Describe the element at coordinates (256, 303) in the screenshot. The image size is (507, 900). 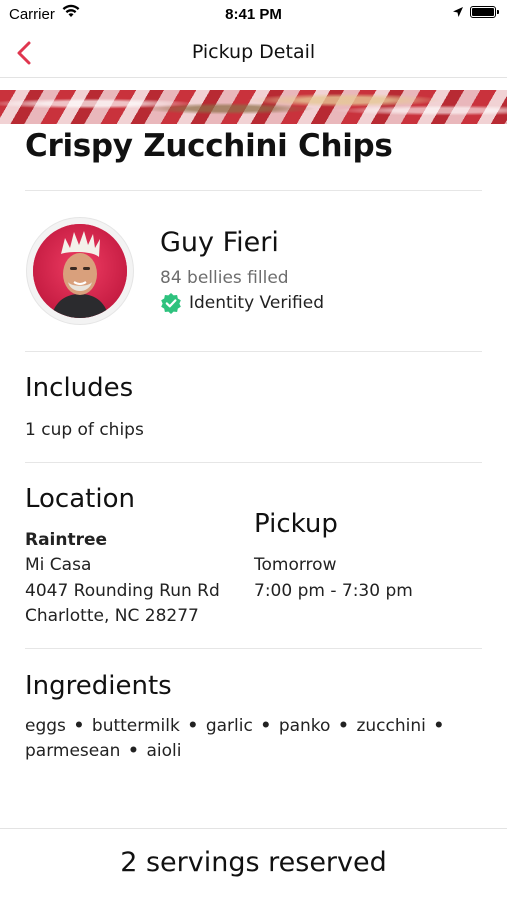
I see `verified-label: Identity Verified` at that location.